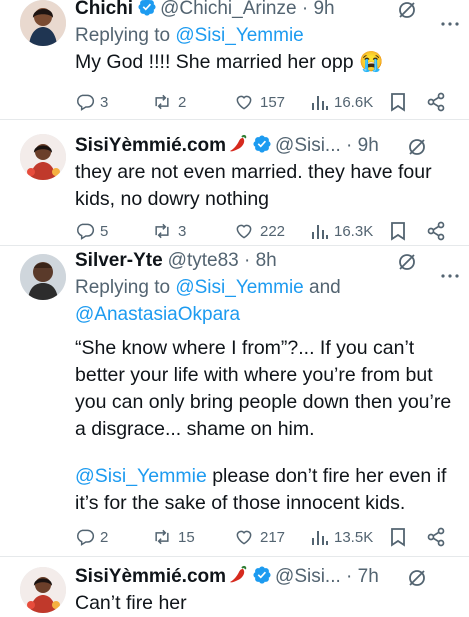 The image size is (469, 617). Describe the element at coordinates (247, 9) in the screenshot. I see `author-handle: @Chichi_Arinze · 9h` at that location.